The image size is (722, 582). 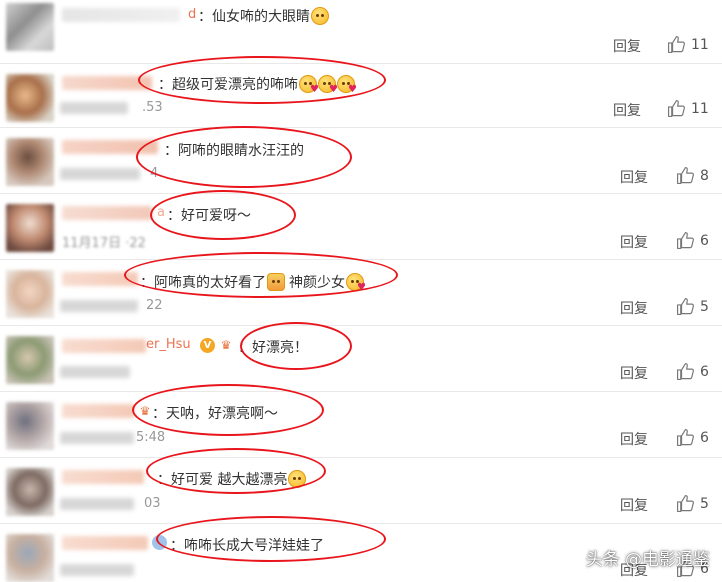 I want to click on comment-body: ：咘咘长成大号洋娃娃了, so click(x=247, y=546).